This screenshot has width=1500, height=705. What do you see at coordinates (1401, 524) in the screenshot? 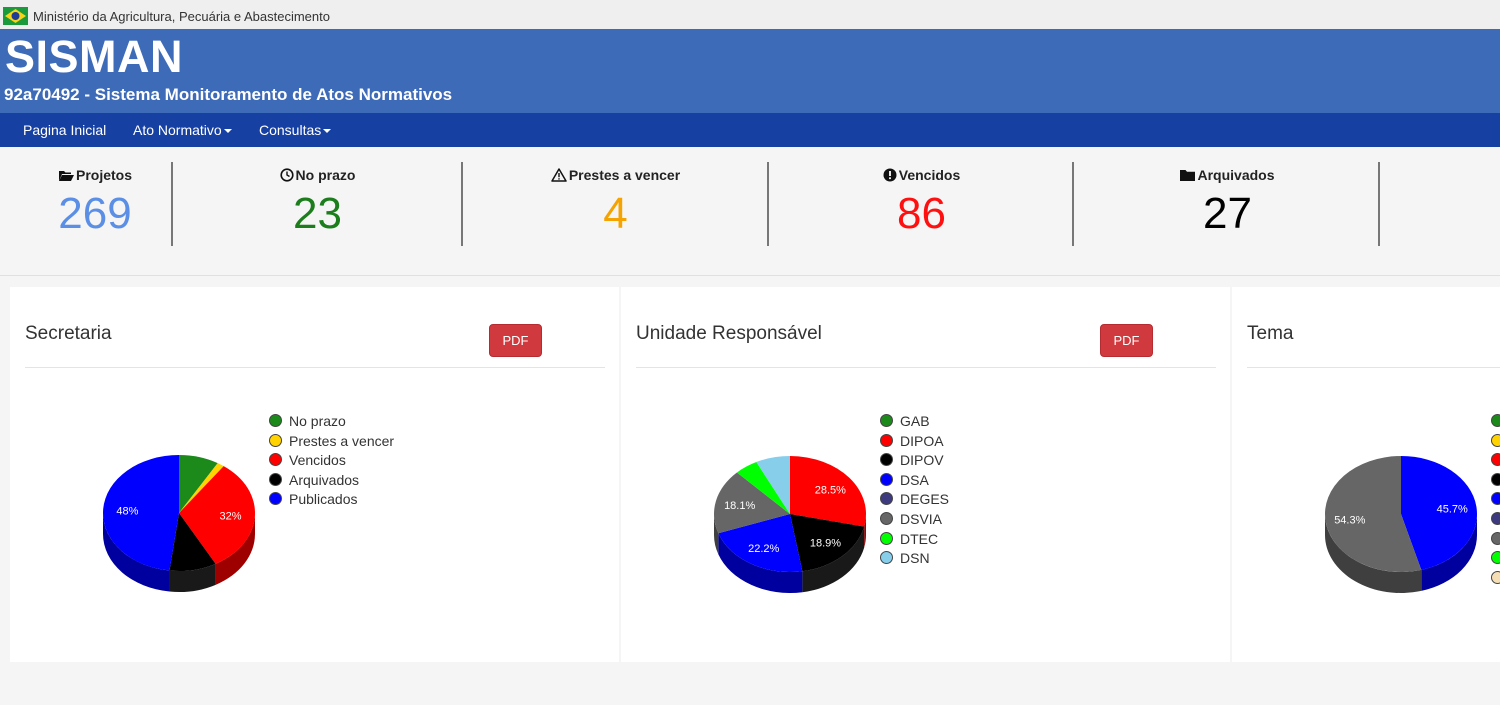
I see `pie-chart-tema: 45.7% 54.3%` at bounding box center [1401, 524].